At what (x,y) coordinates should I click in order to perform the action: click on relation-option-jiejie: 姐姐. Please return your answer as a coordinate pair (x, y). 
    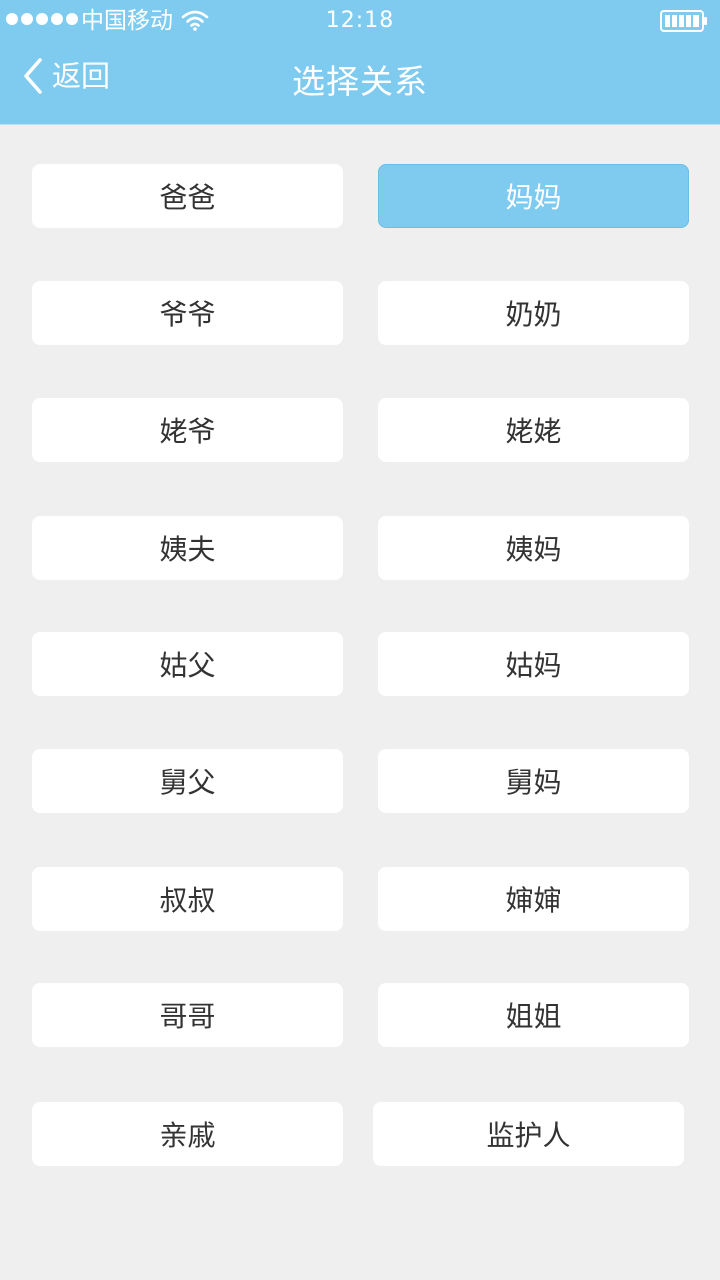
    Looking at the image, I should click on (533, 1015).